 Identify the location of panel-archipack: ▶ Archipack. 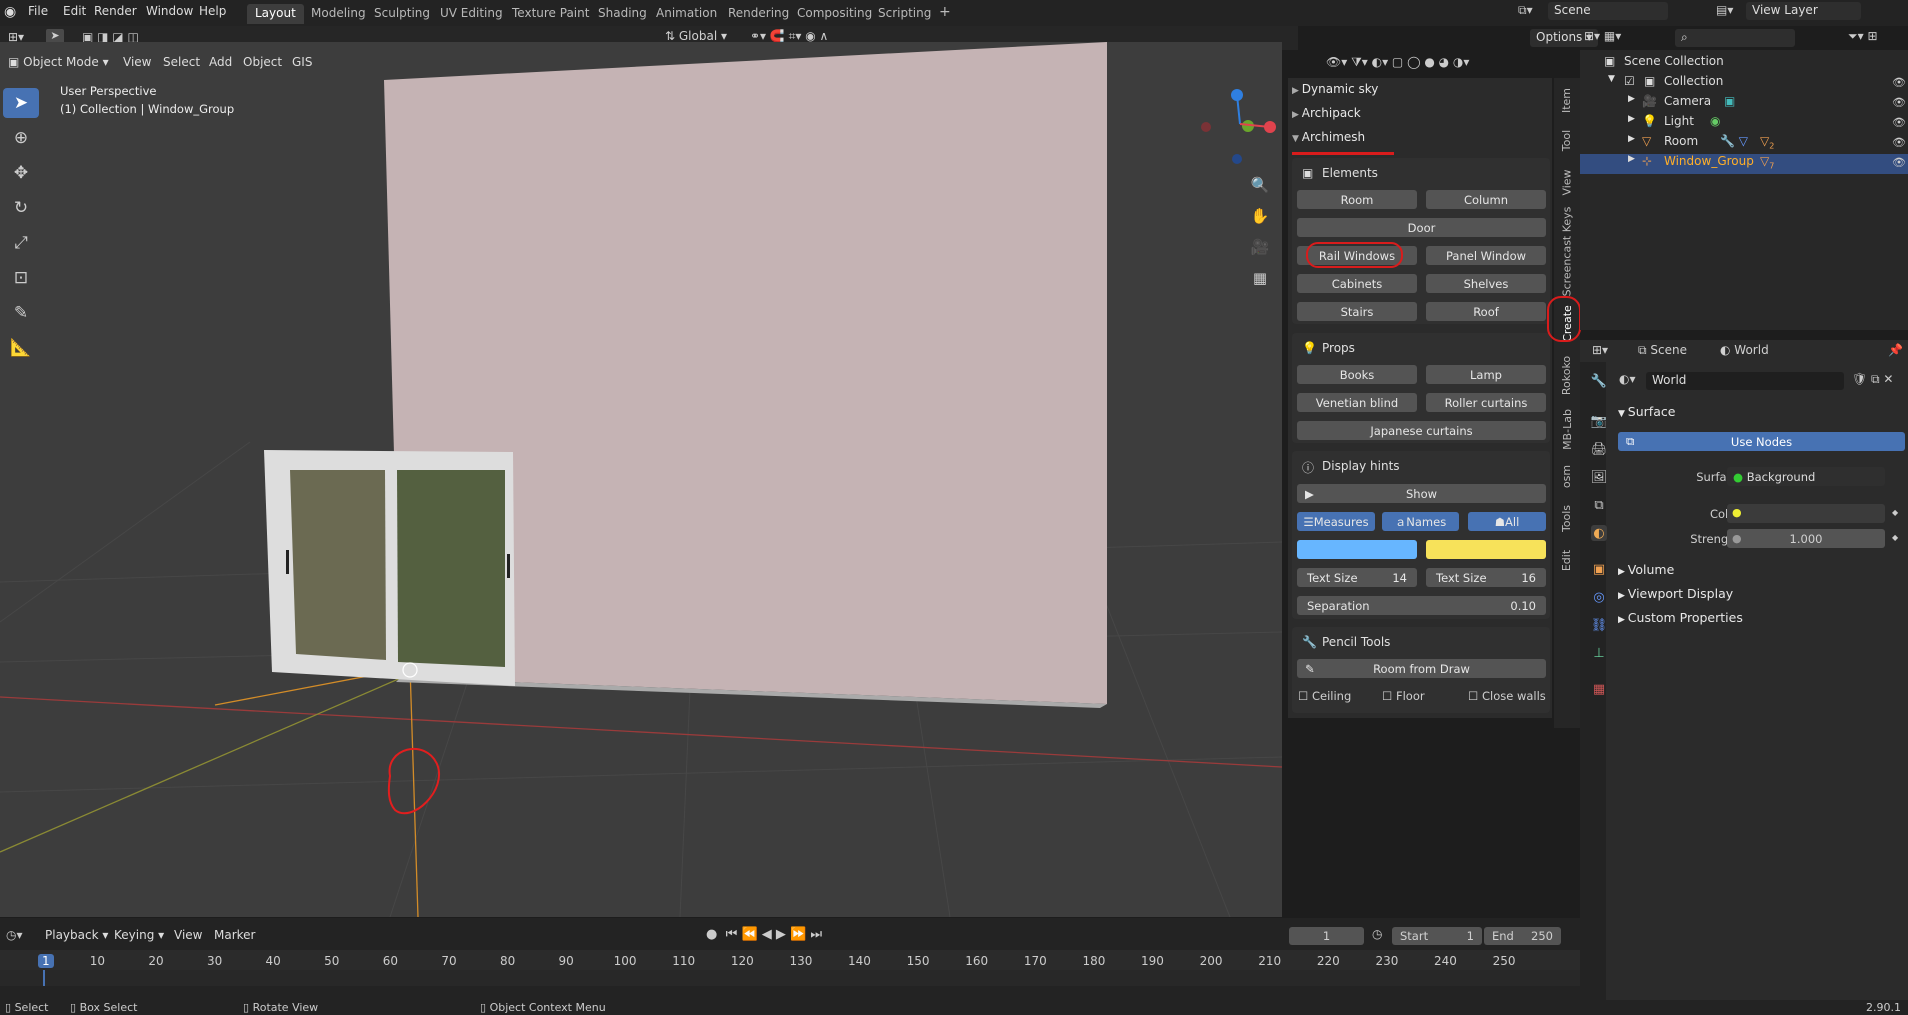
(1326, 113).